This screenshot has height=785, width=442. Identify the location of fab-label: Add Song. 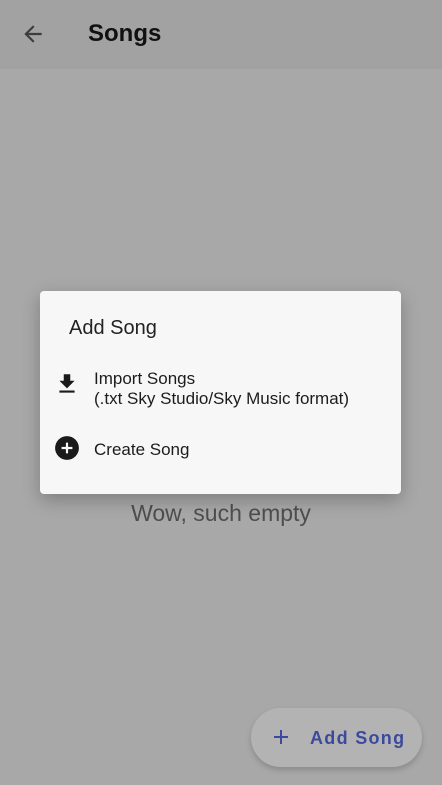
(358, 738).